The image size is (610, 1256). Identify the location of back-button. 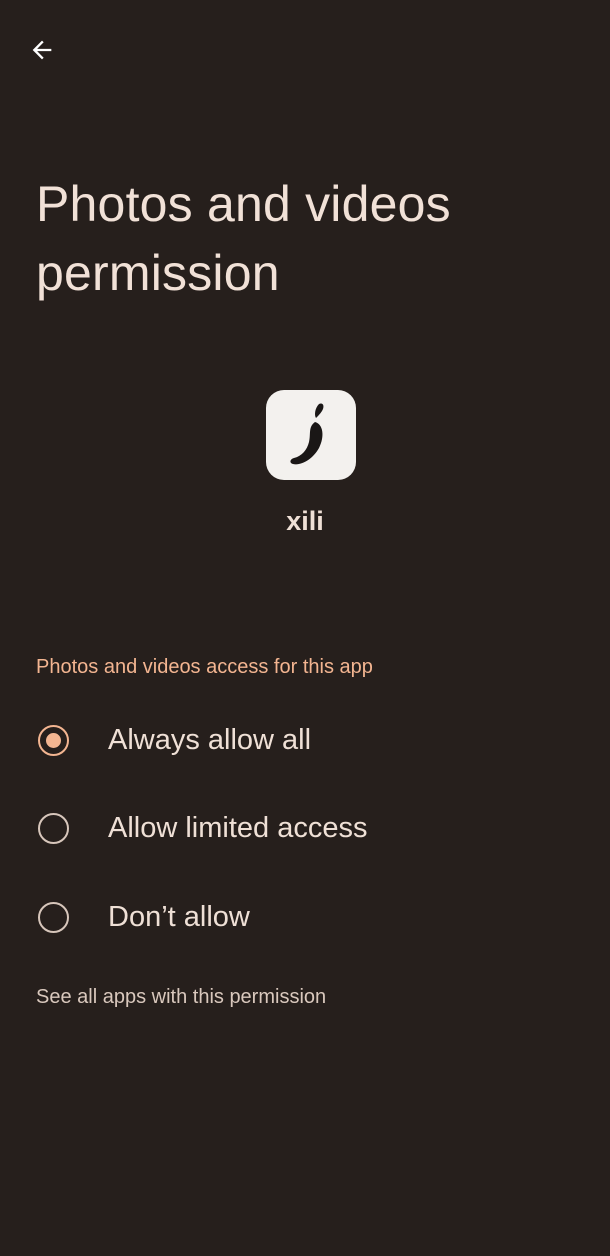
(42, 50).